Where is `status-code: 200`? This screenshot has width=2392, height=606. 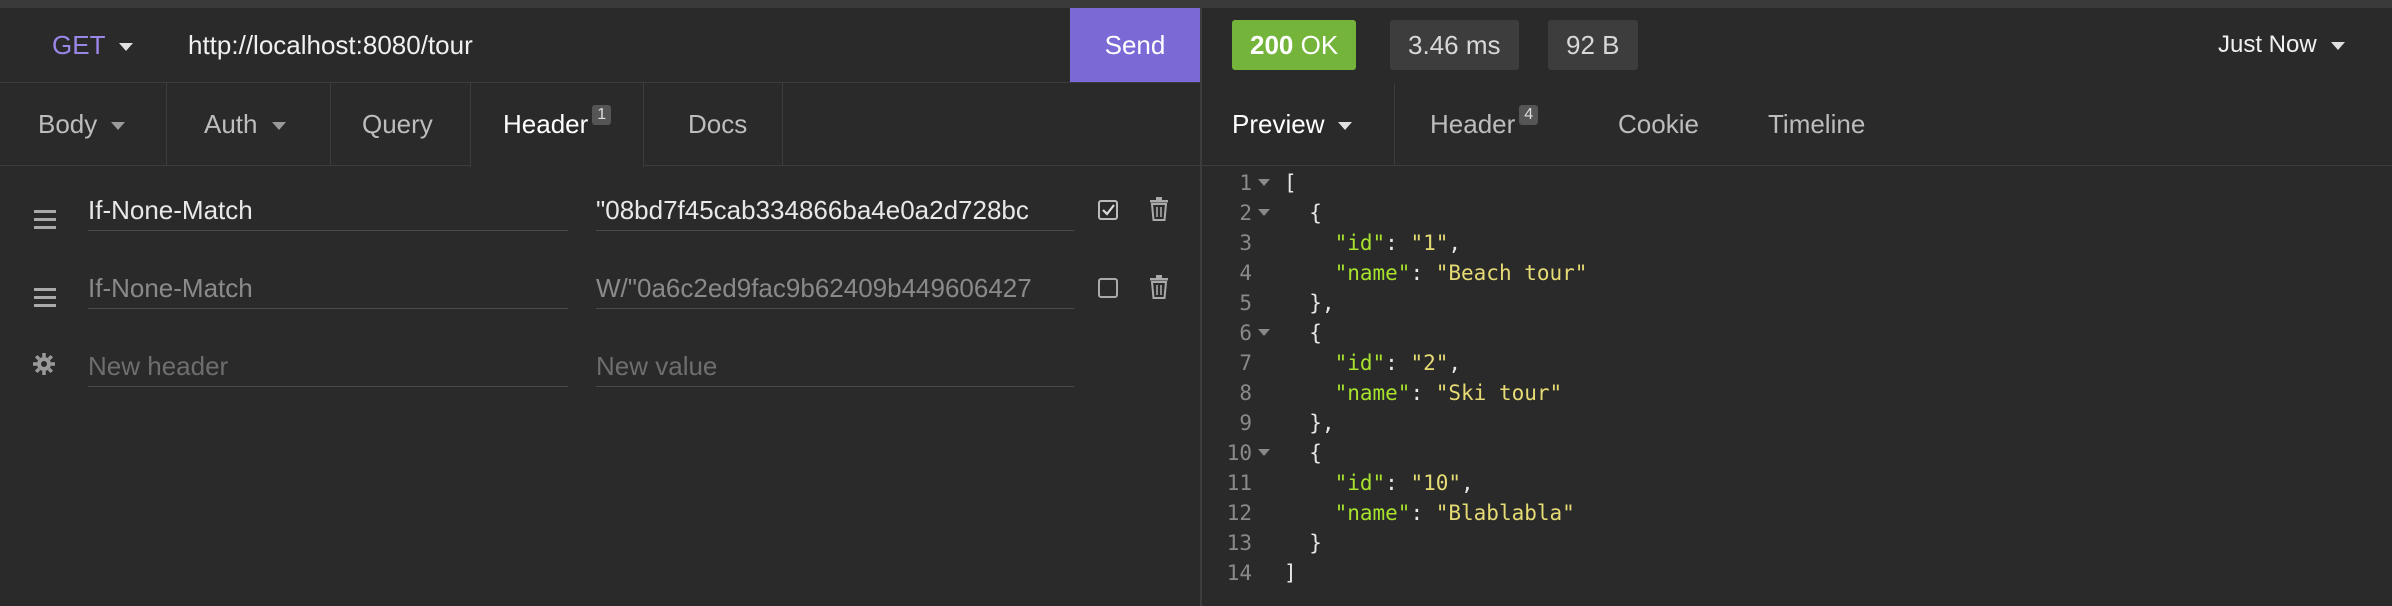
status-code: 200 is located at coordinates (1272, 45).